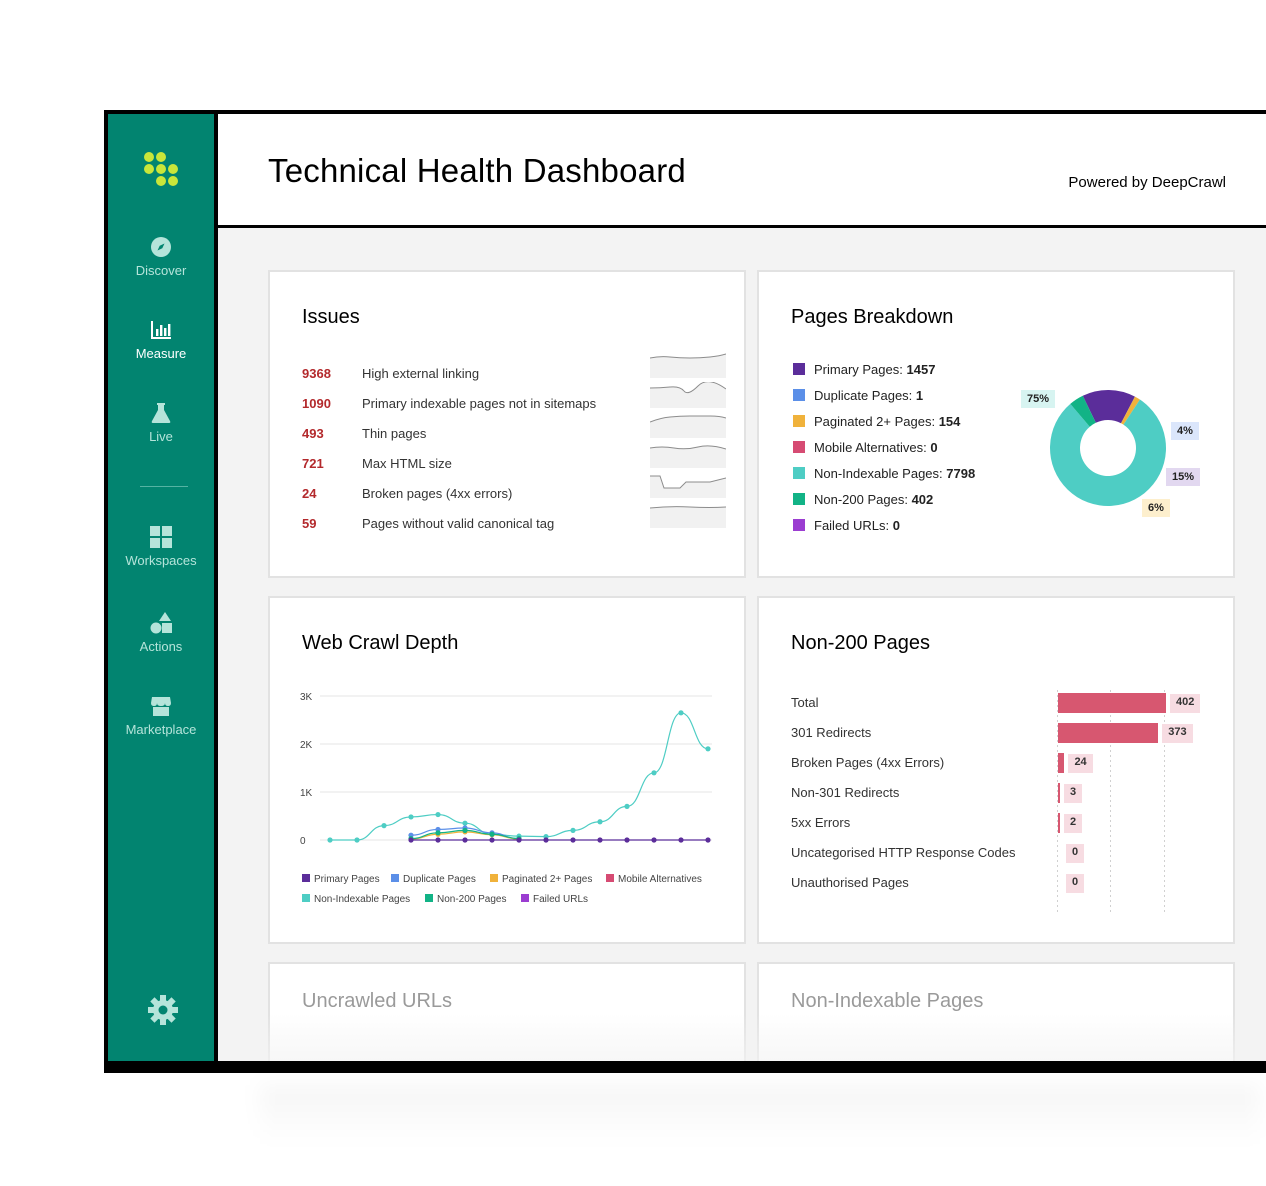 This screenshot has height=1186, width=1266. Describe the element at coordinates (1147, 182) in the screenshot. I see `powered-by-label: Powered by DeepCrawl` at that location.